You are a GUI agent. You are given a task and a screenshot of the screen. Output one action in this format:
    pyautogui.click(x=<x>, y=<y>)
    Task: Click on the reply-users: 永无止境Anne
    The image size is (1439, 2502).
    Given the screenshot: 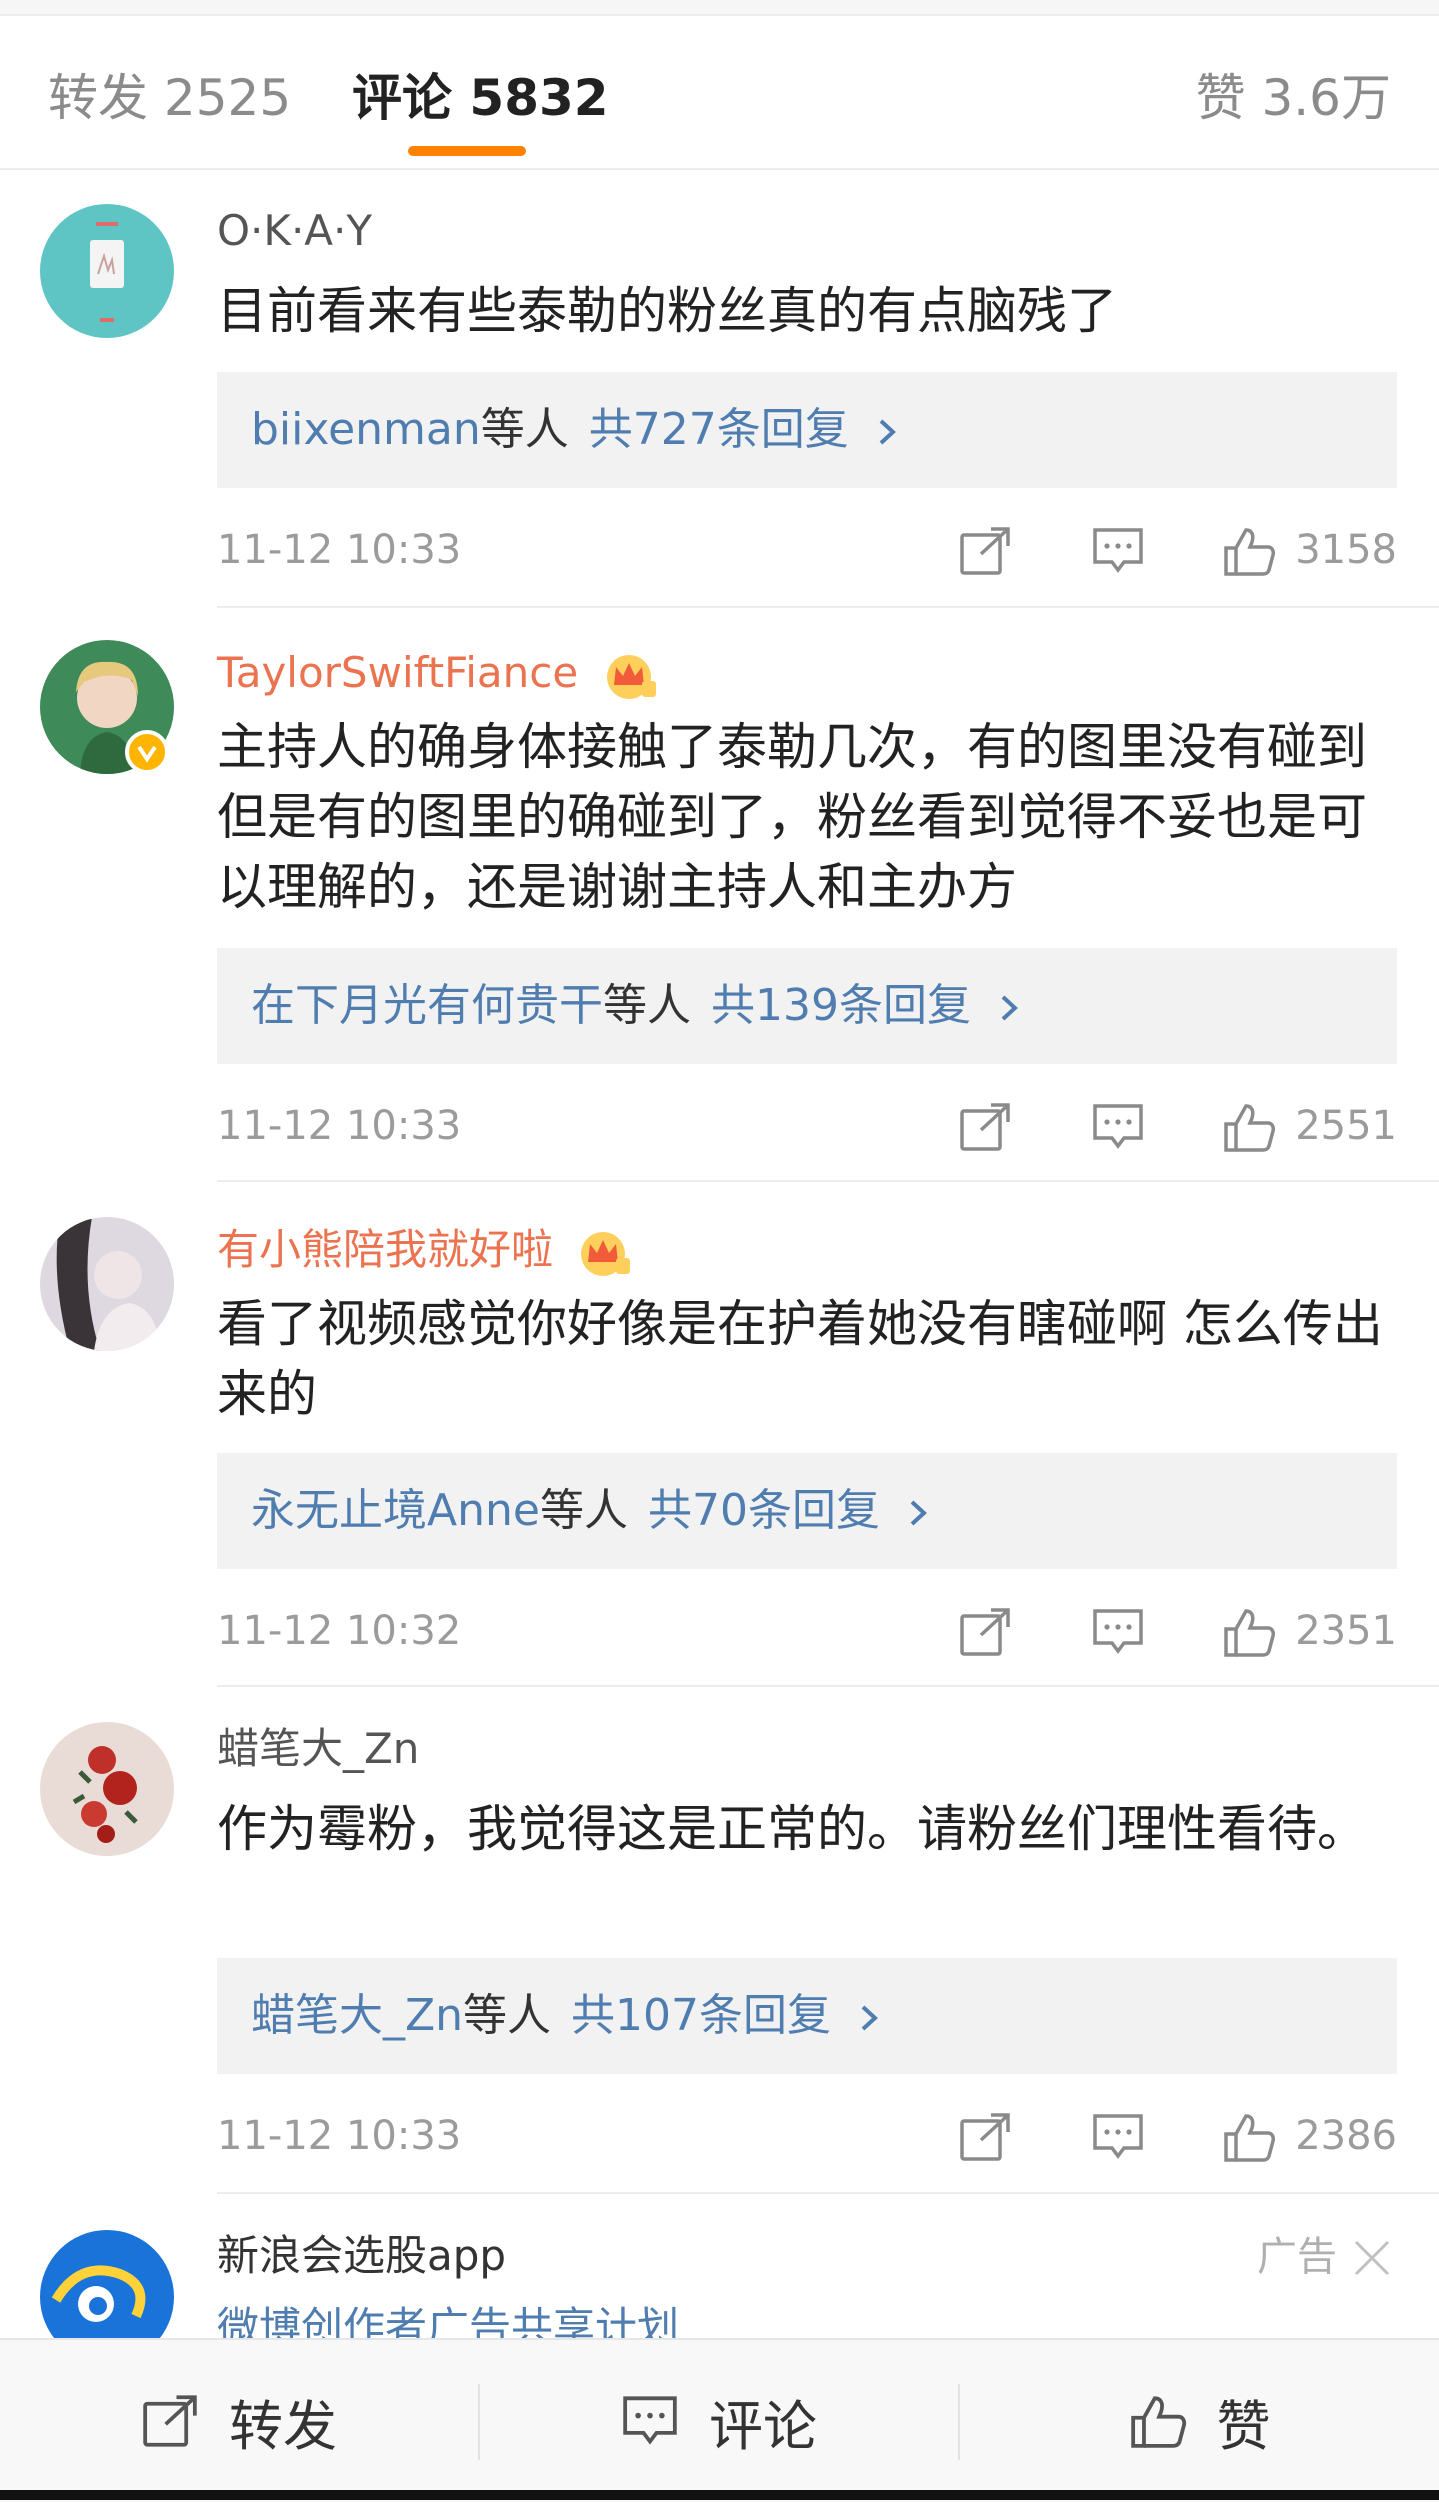 What is the action you would take?
    pyautogui.click(x=395, y=1510)
    